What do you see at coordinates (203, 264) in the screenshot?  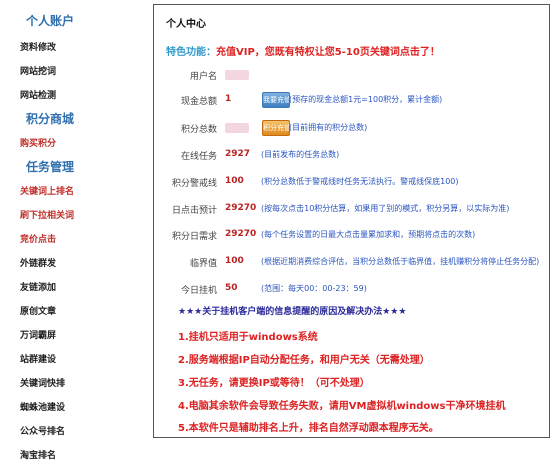 I see `critical-label: 临界值` at bounding box center [203, 264].